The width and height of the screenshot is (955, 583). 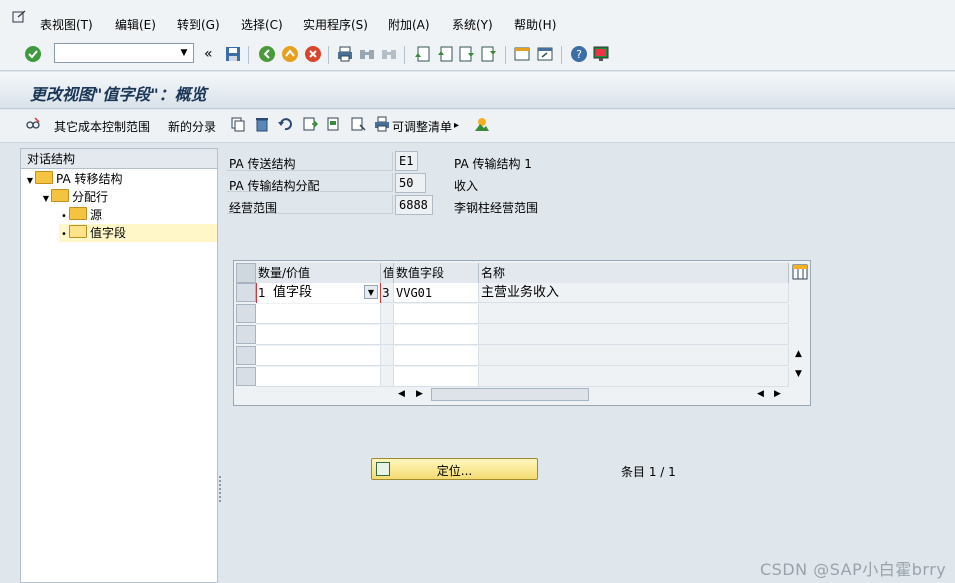 What do you see at coordinates (310, 124) in the screenshot?
I see `select-all-icon` at bounding box center [310, 124].